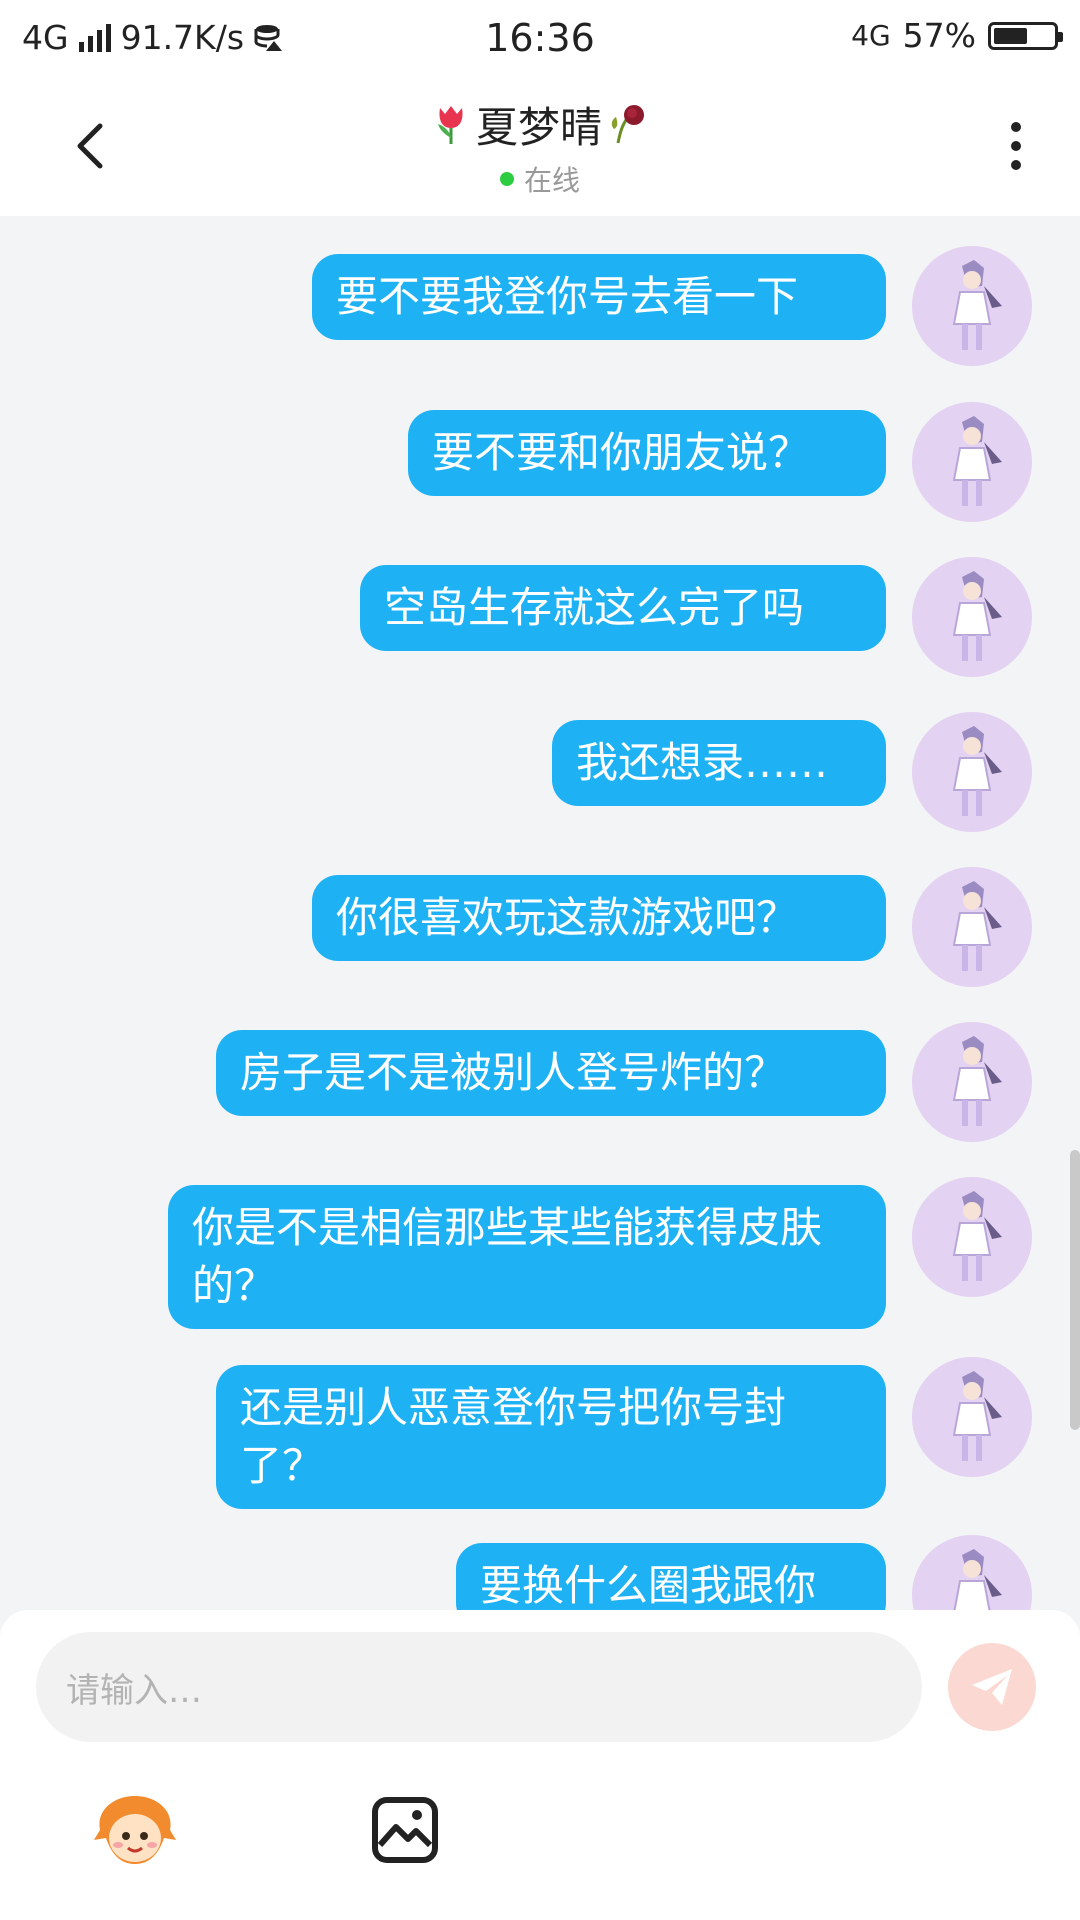  I want to click on message-bubble: 你是不是相信那些某些能获得皮肤的？, so click(527, 1257).